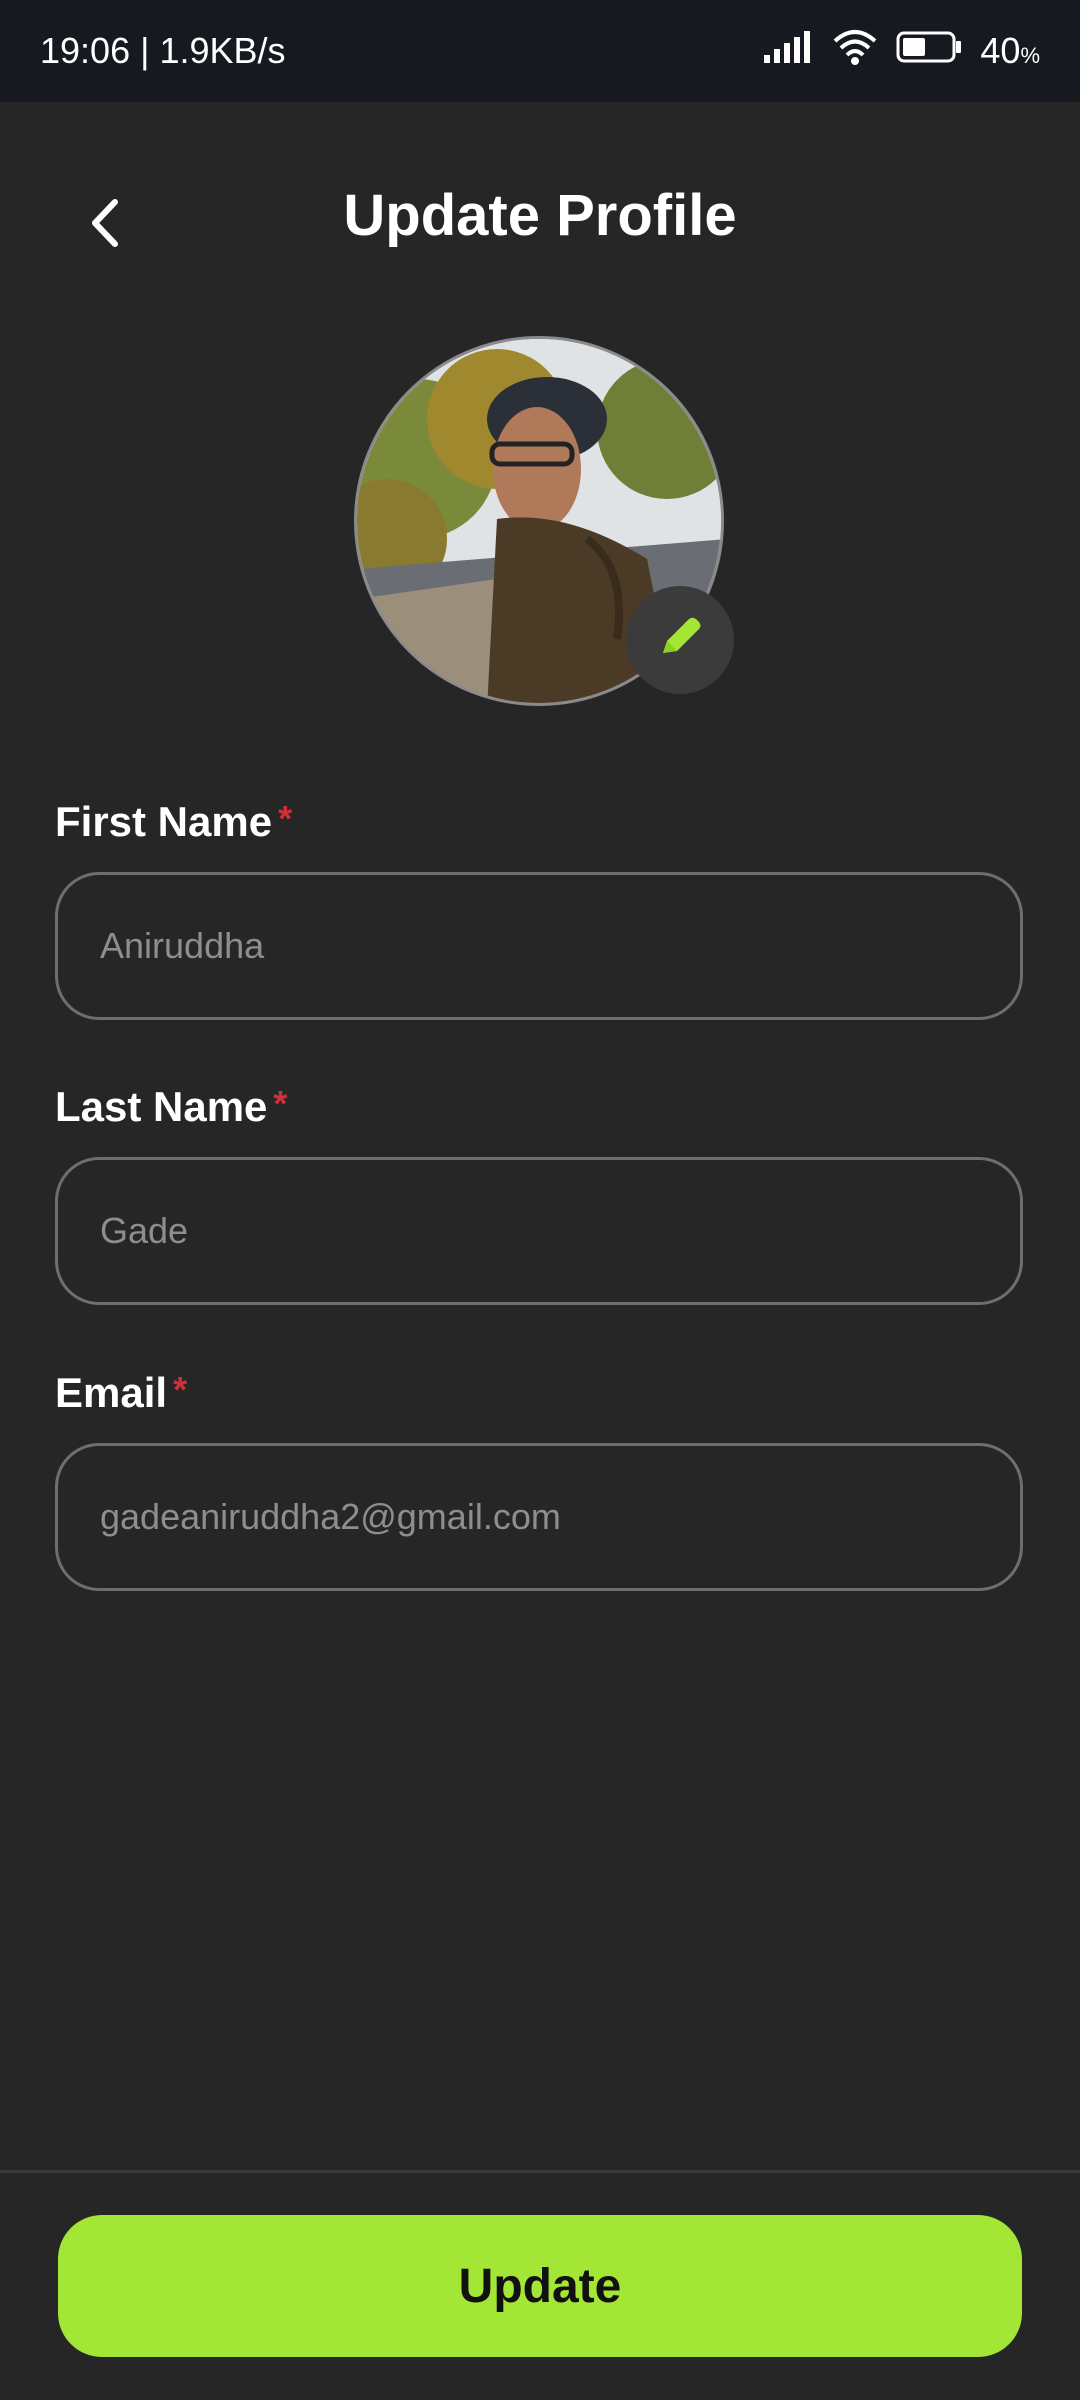 The image size is (1080, 2400). I want to click on pencil-icon, so click(680, 640).